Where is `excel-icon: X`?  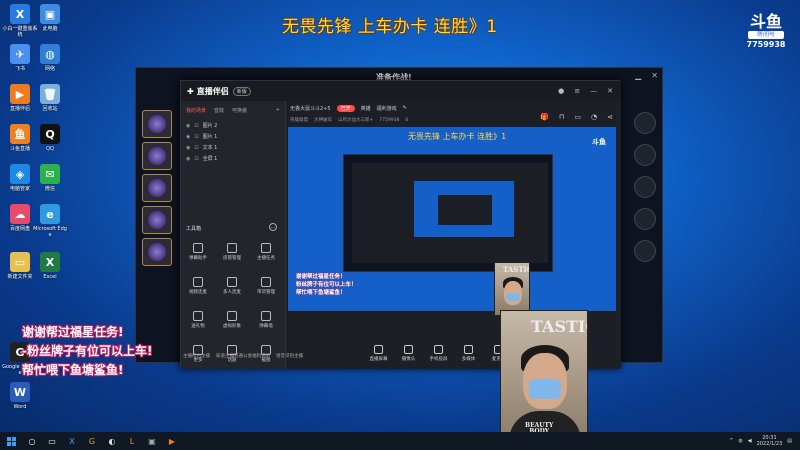
excel-icon: X is located at coordinates (50, 262).